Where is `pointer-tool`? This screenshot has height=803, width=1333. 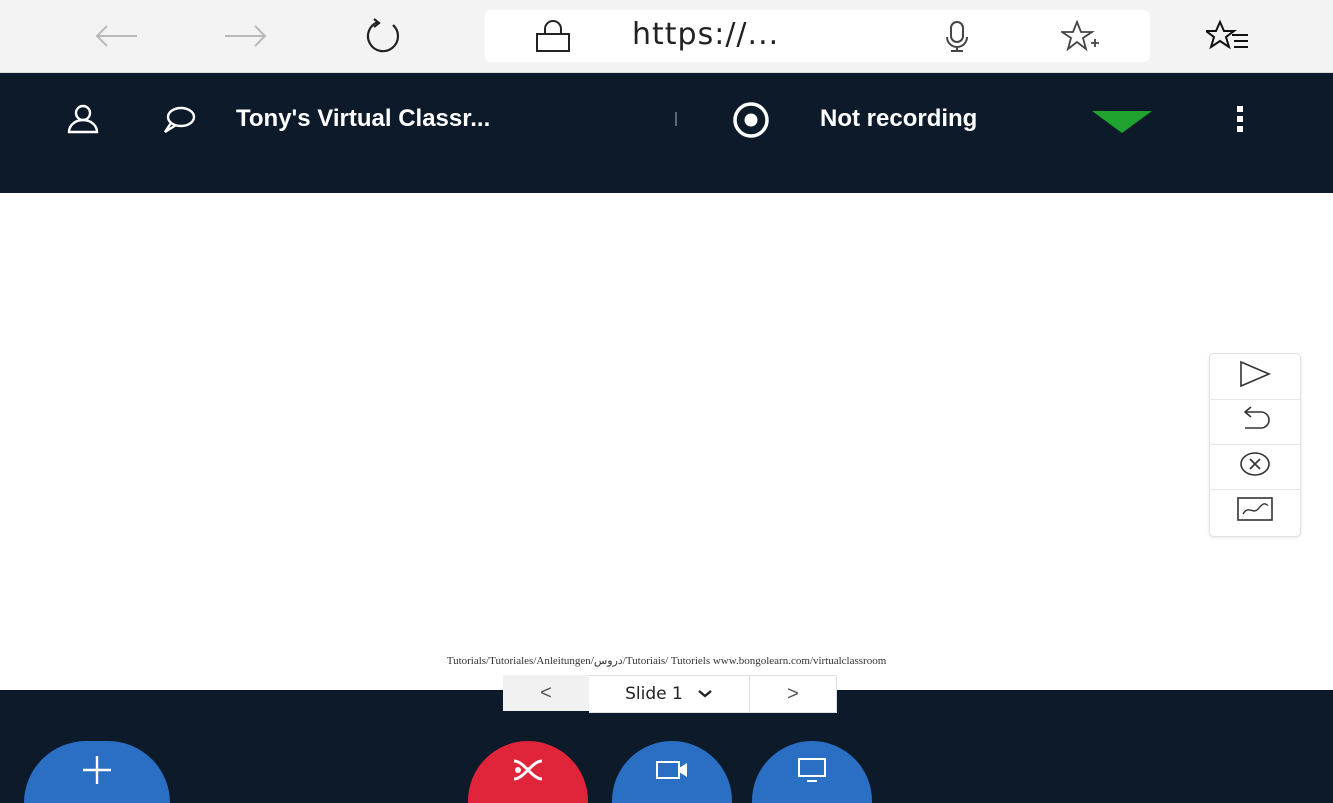
pointer-tool is located at coordinates (1255, 377).